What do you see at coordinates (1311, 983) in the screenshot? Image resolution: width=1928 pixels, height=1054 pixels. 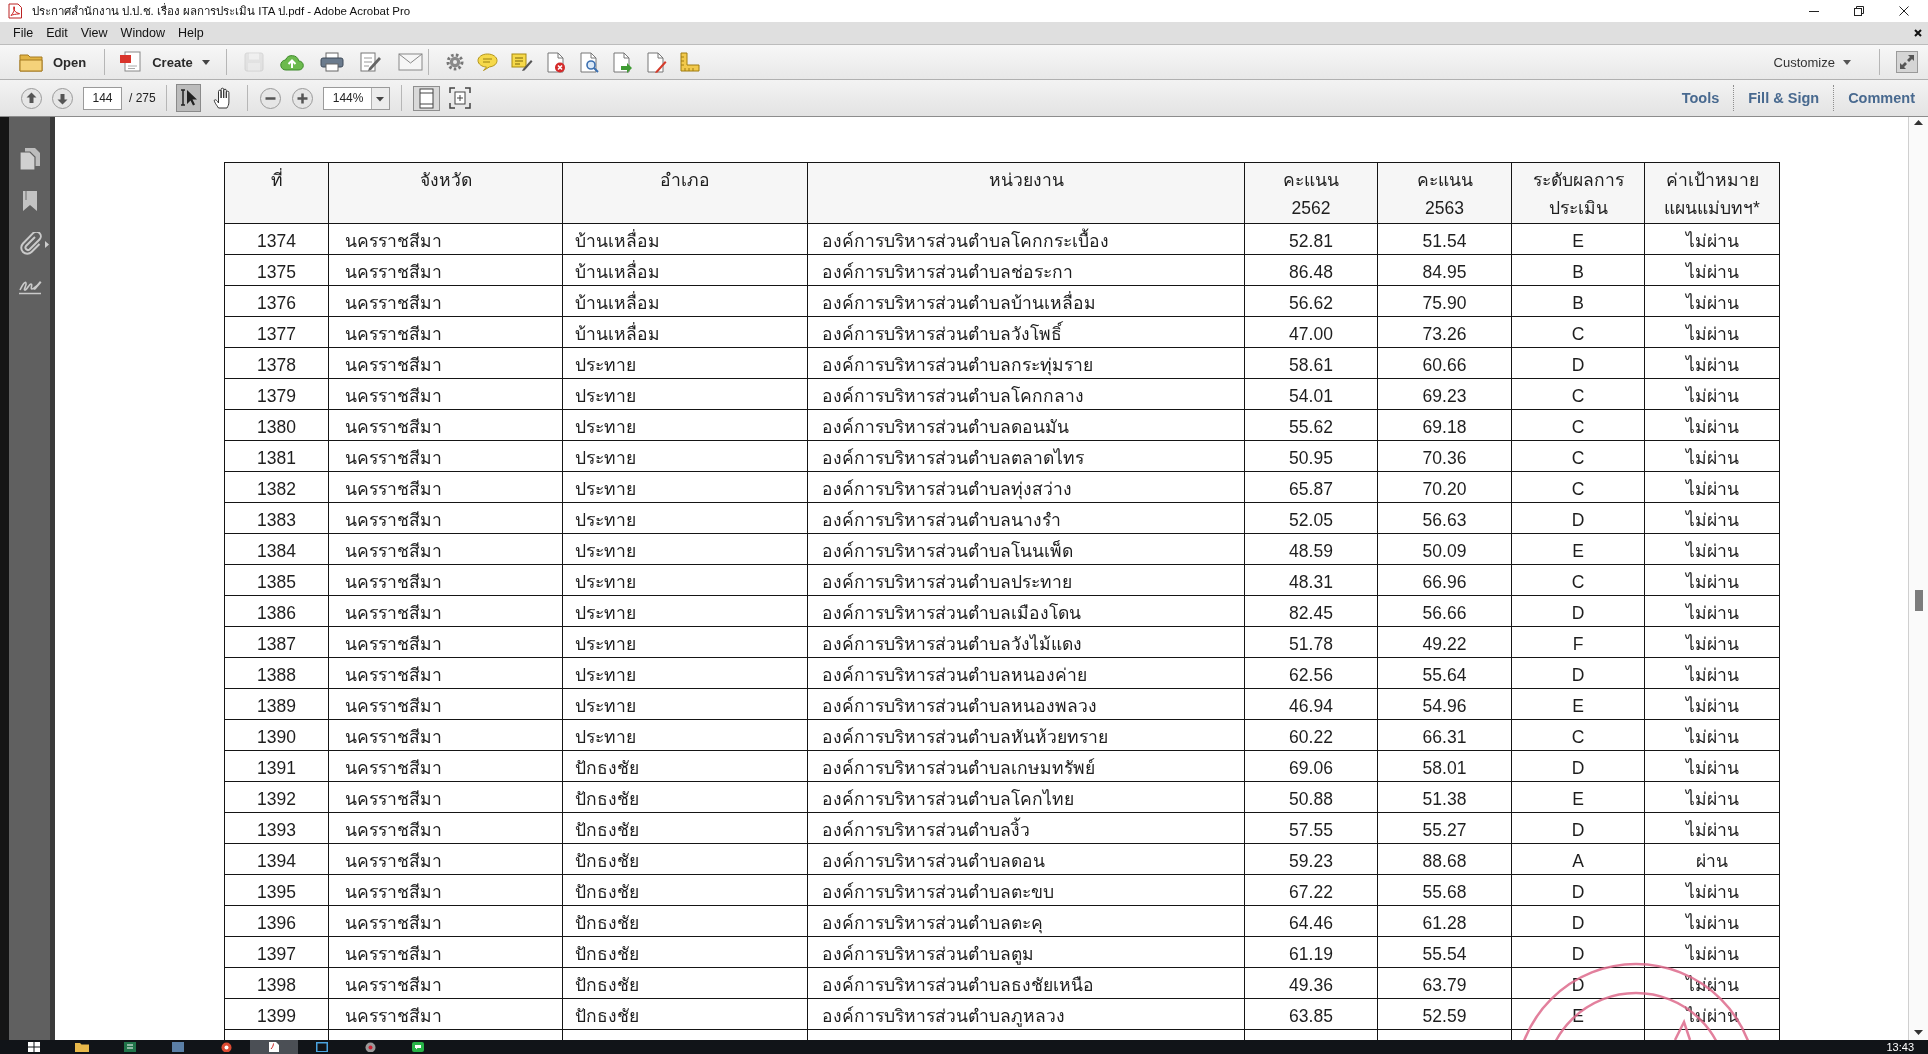 I see `table-cell: 49.36` at bounding box center [1311, 983].